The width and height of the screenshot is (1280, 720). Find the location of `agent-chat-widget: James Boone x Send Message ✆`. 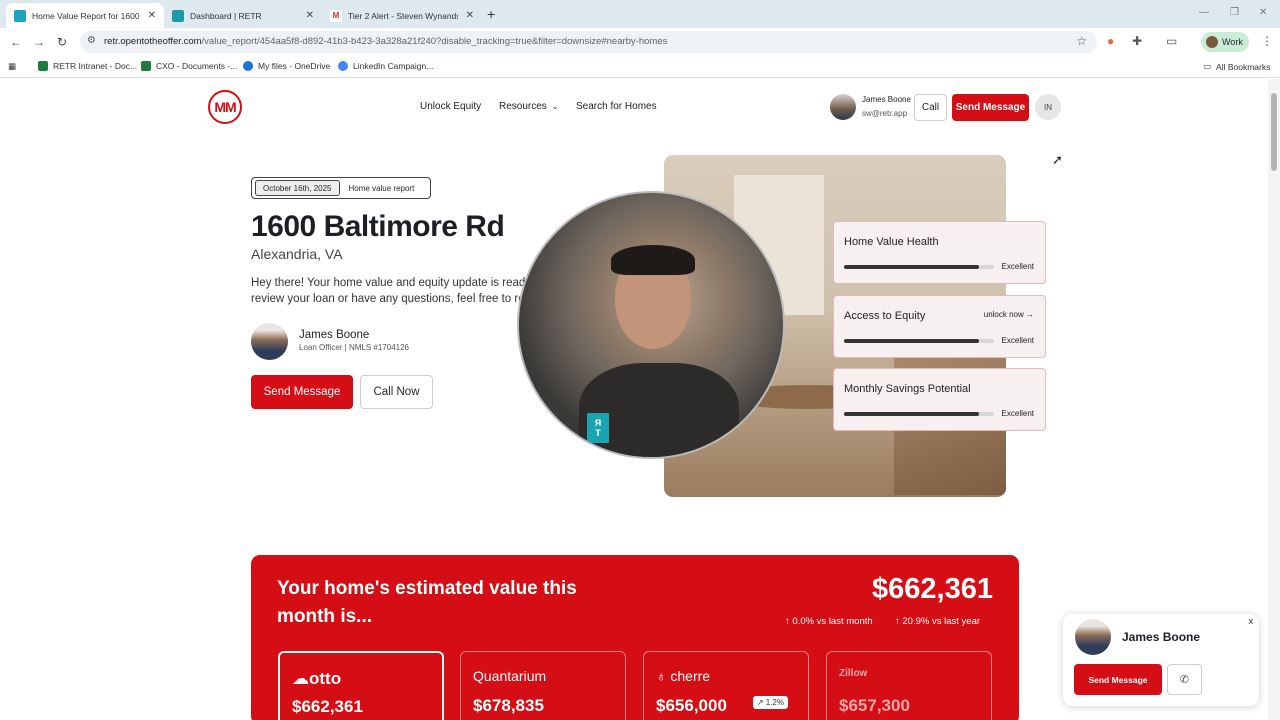

agent-chat-widget: James Boone x Send Message ✆ is located at coordinates (1161, 660).